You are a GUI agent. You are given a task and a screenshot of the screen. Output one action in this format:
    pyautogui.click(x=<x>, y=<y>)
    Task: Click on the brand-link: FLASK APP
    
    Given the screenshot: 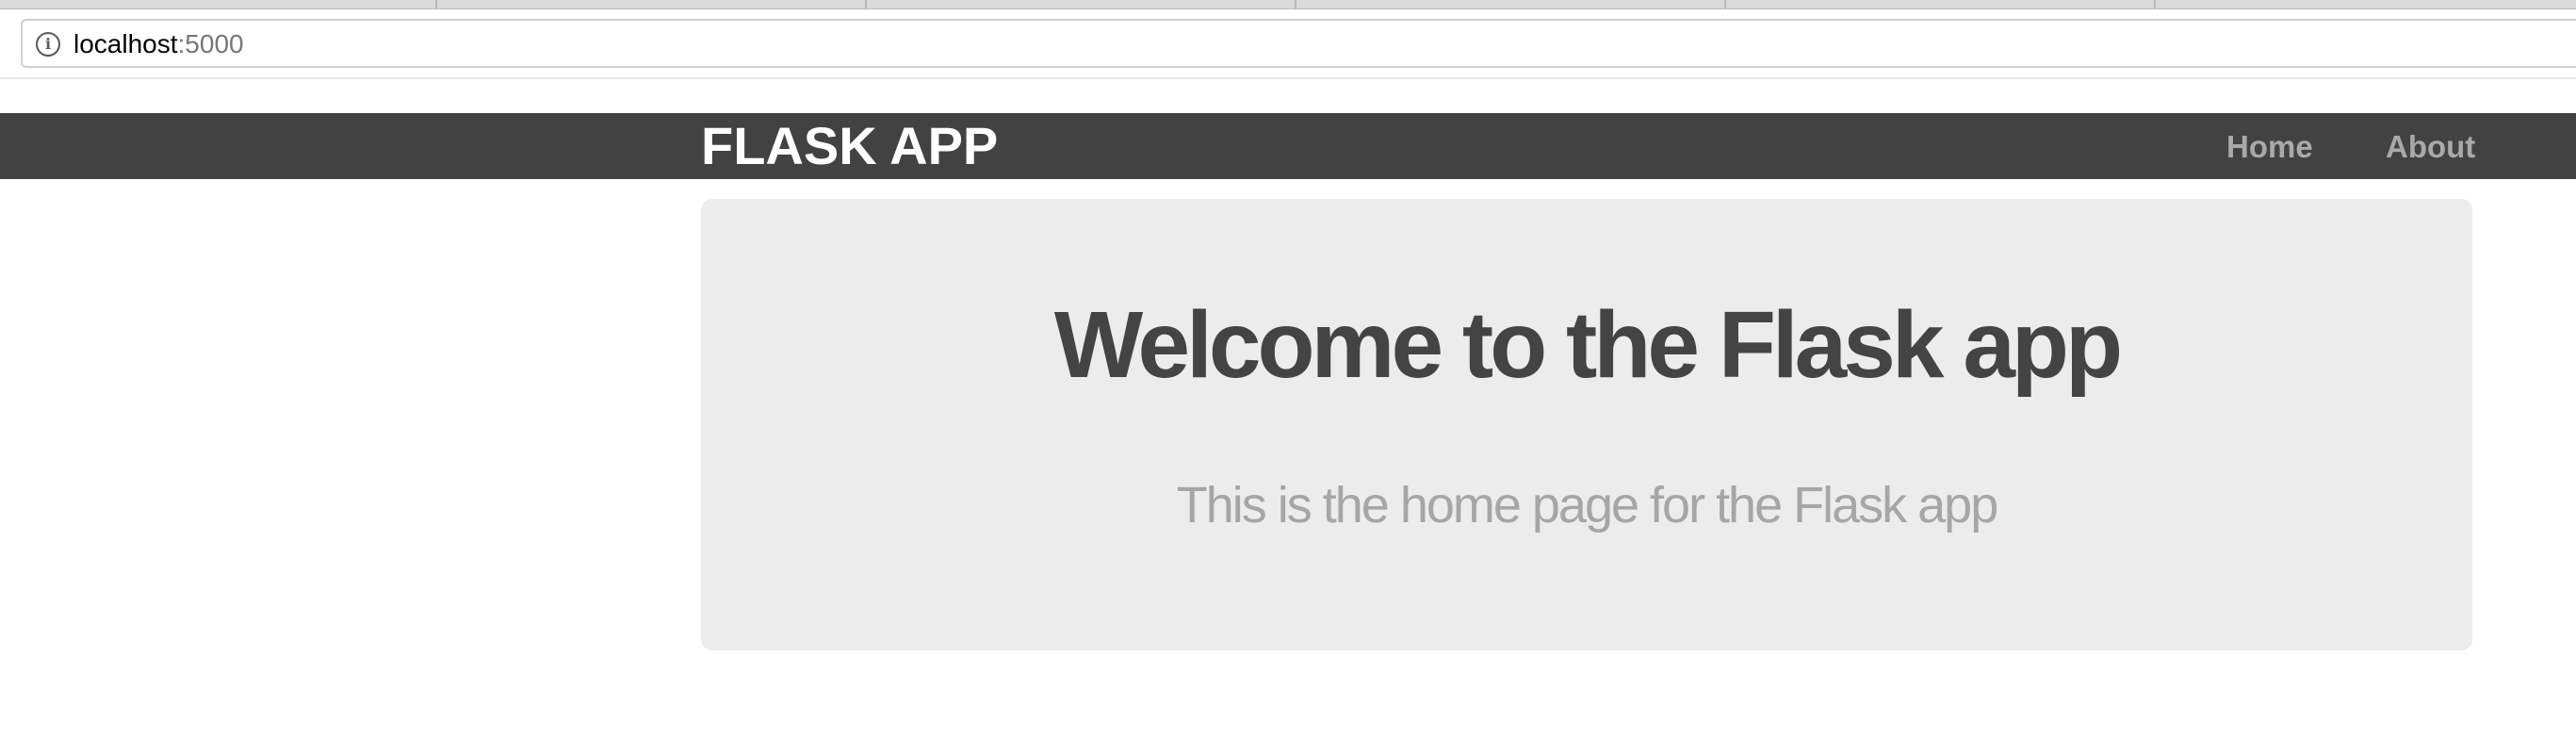 What is the action you would take?
    pyautogui.click(x=849, y=146)
    